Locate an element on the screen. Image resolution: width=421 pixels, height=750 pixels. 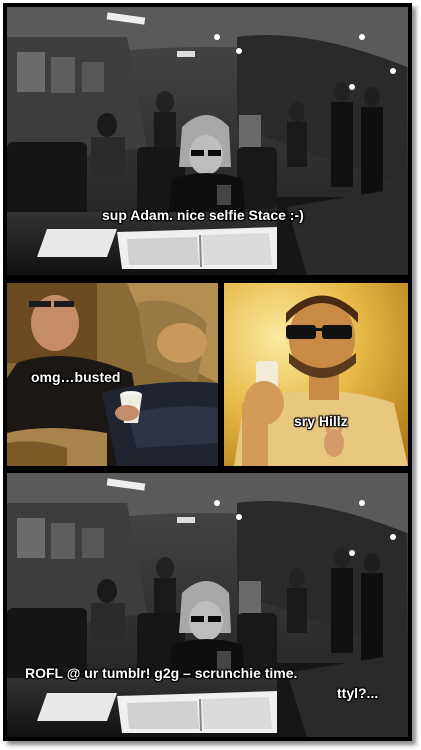
caption-middle-left: omg…busted is located at coordinates (76, 377).